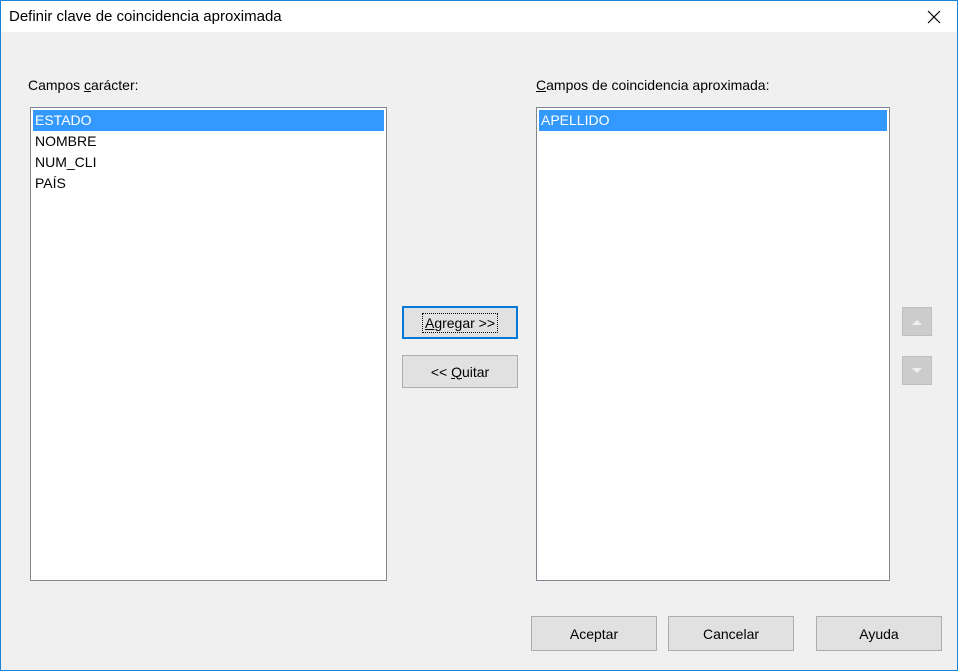 This screenshot has width=958, height=671. I want to click on add-button: Agregar >>, so click(460, 322).